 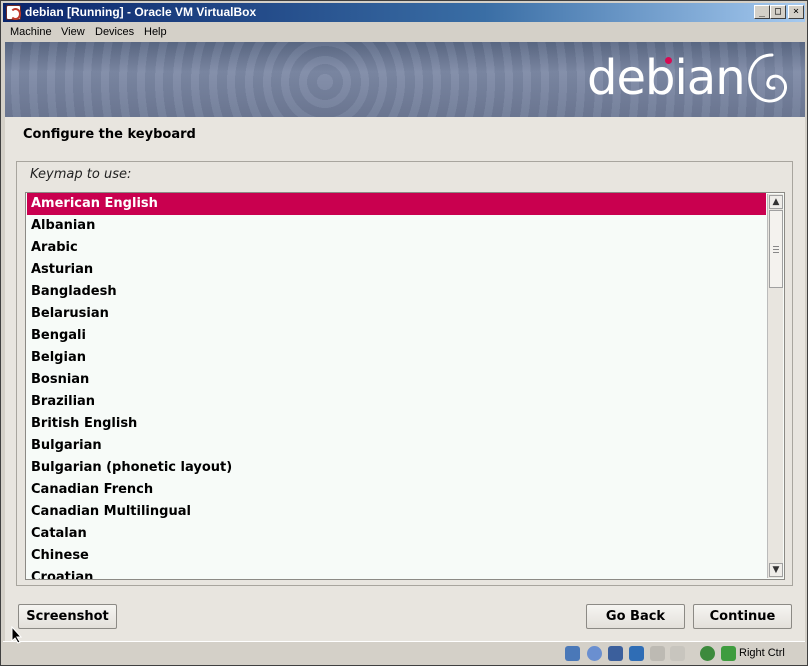 What do you see at coordinates (396, 402) in the screenshot?
I see `keymap-option: Brazilian` at bounding box center [396, 402].